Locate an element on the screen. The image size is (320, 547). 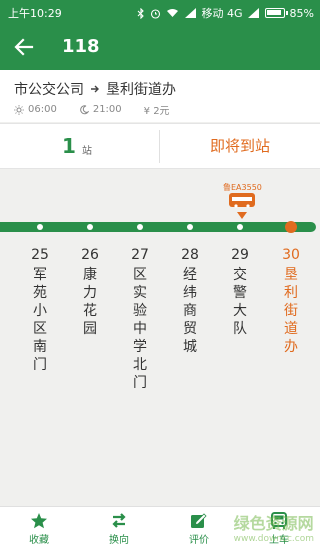
battery-level: 85% is located at coordinates (301, 13).